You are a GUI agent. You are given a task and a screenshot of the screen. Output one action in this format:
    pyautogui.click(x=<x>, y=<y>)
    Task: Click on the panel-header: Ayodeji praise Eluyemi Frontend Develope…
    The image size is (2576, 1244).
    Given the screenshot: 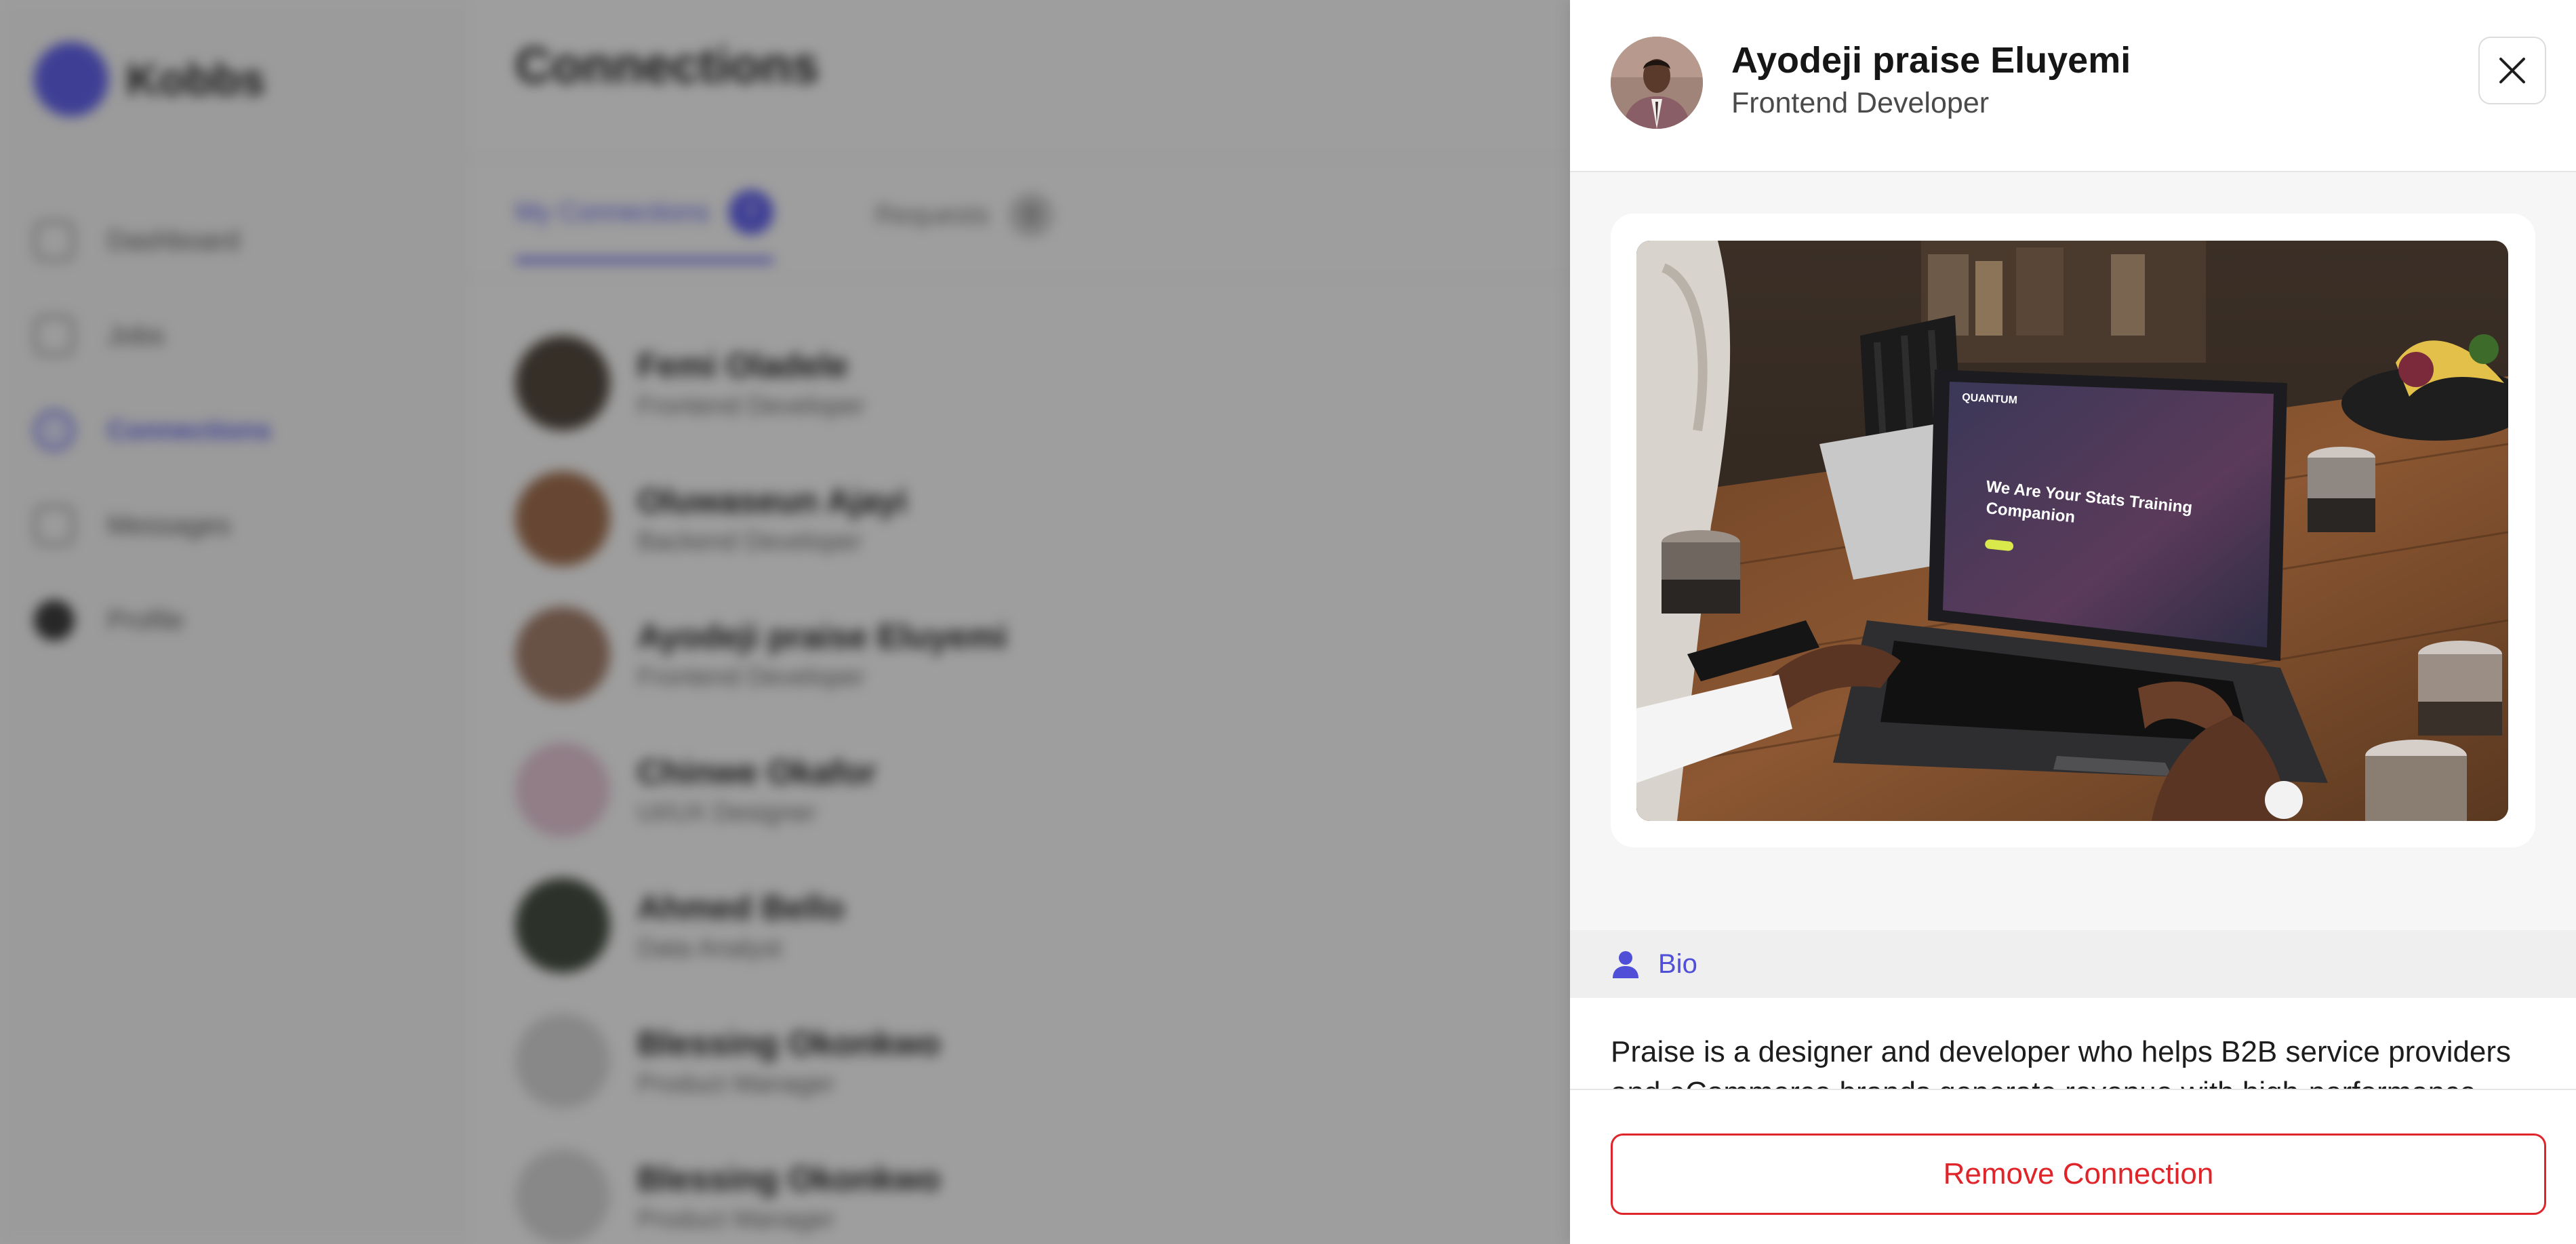 What is the action you would take?
    pyautogui.click(x=2073, y=86)
    